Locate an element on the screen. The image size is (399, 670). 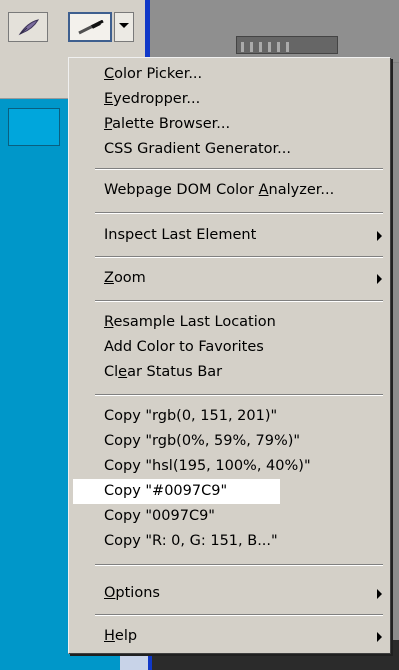
menu-item-copy-rgb-components: Copy "R: 0, G: 151, B..." is located at coordinates (229, 541).